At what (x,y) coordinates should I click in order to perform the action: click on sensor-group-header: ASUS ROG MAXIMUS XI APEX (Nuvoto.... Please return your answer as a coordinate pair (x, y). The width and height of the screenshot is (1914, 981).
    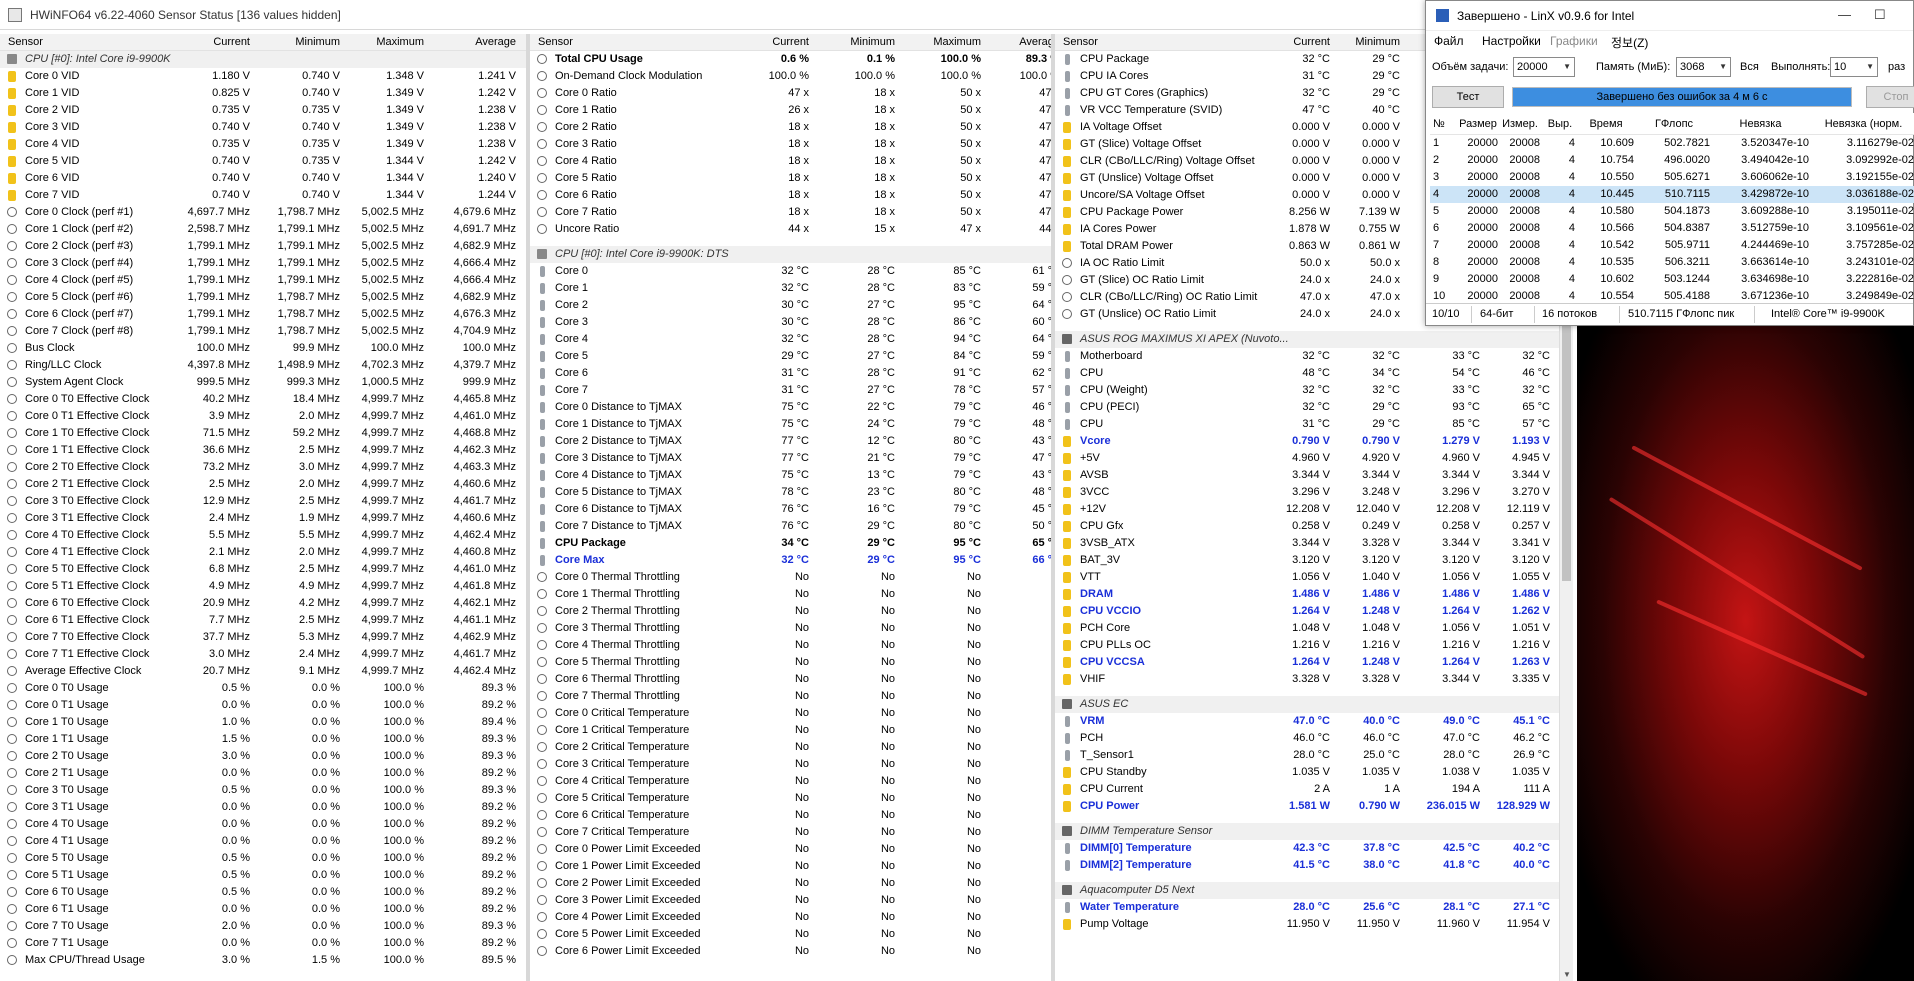
    Looking at the image, I should click on (1314, 339).